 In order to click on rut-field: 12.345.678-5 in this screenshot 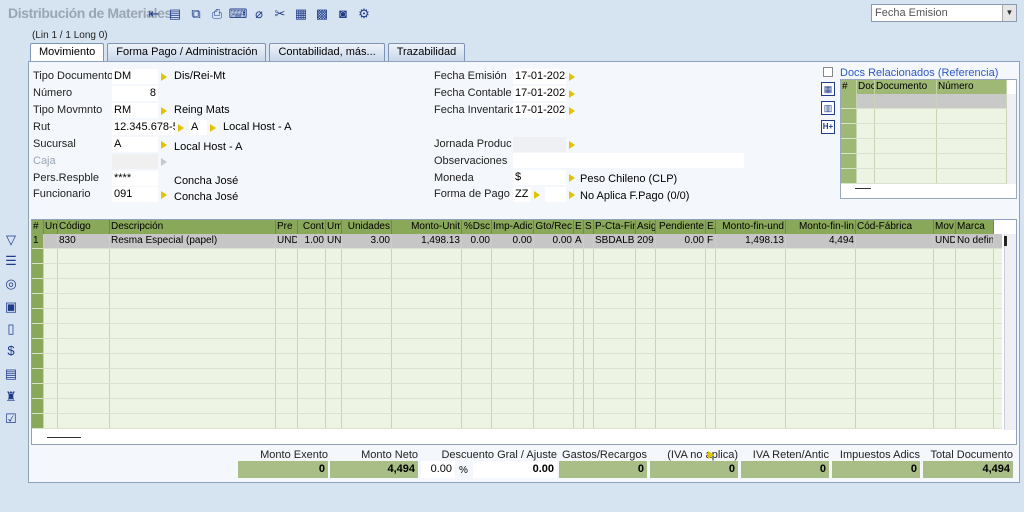, I will do `click(143, 127)`.